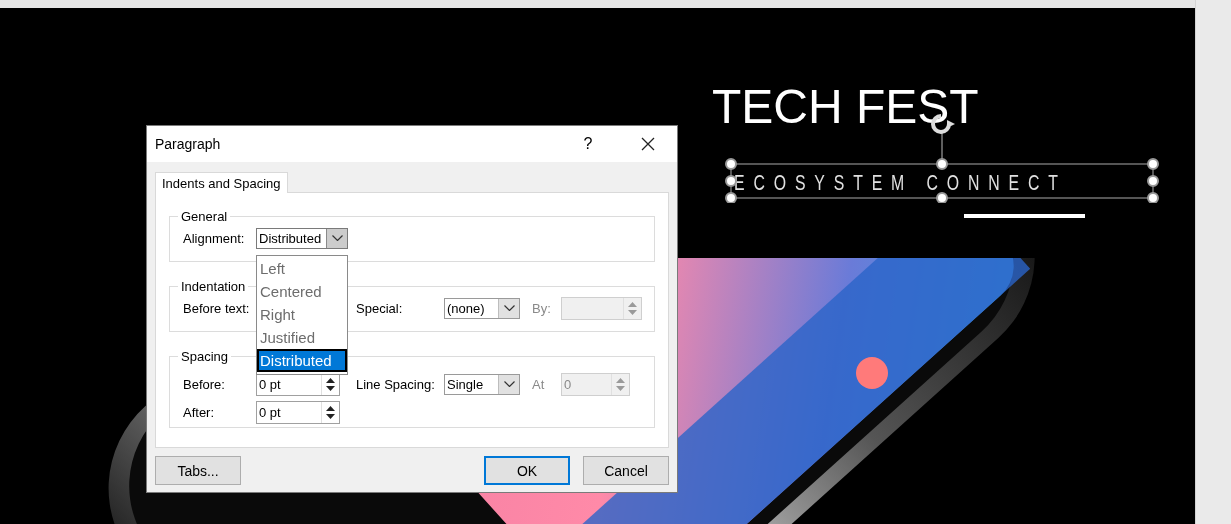  What do you see at coordinates (380, 308) in the screenshot?
I see `field-label: Special:` at bounding box center [380, 308].